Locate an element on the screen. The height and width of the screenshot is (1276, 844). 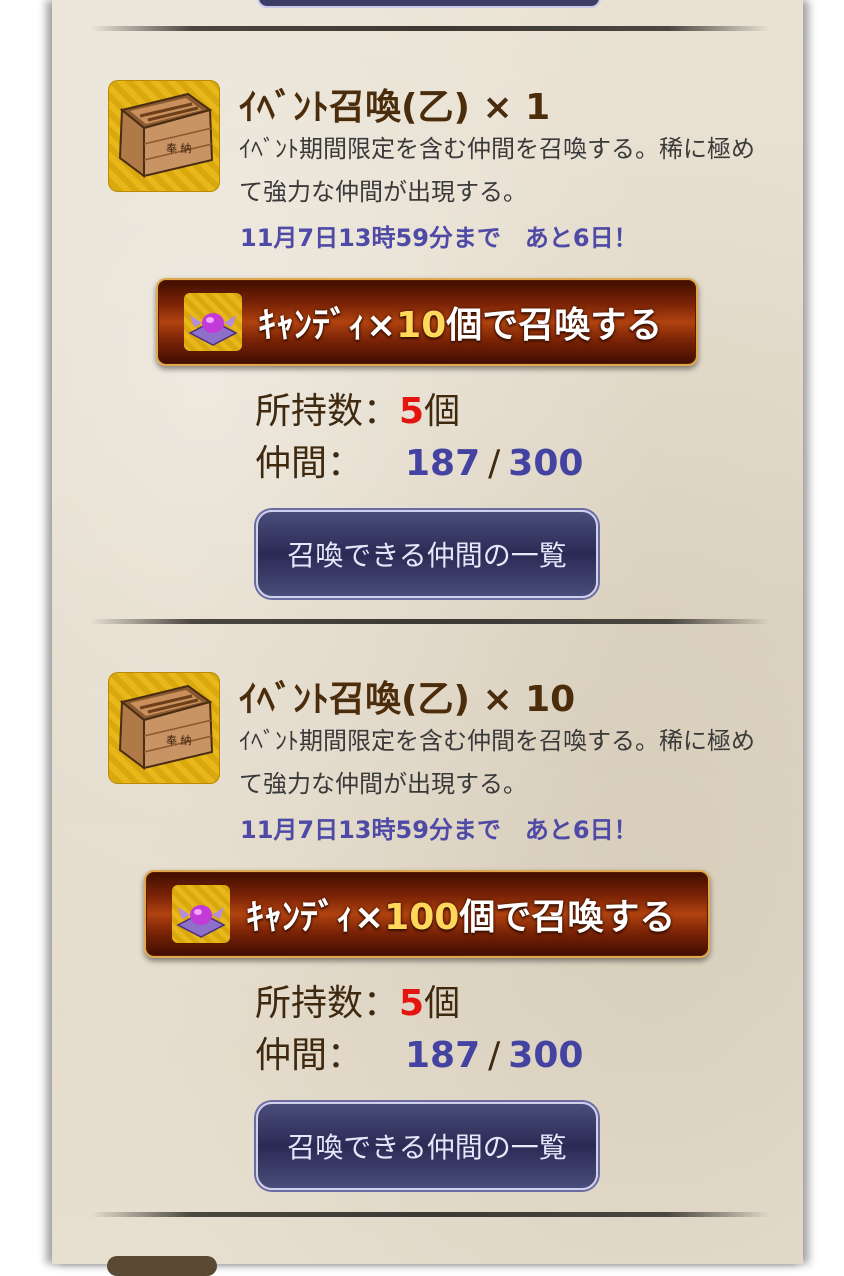
summon-button: ｷｬﾝﾃﾞｨ×10個で召喚する is located at coordinates (427, 322).